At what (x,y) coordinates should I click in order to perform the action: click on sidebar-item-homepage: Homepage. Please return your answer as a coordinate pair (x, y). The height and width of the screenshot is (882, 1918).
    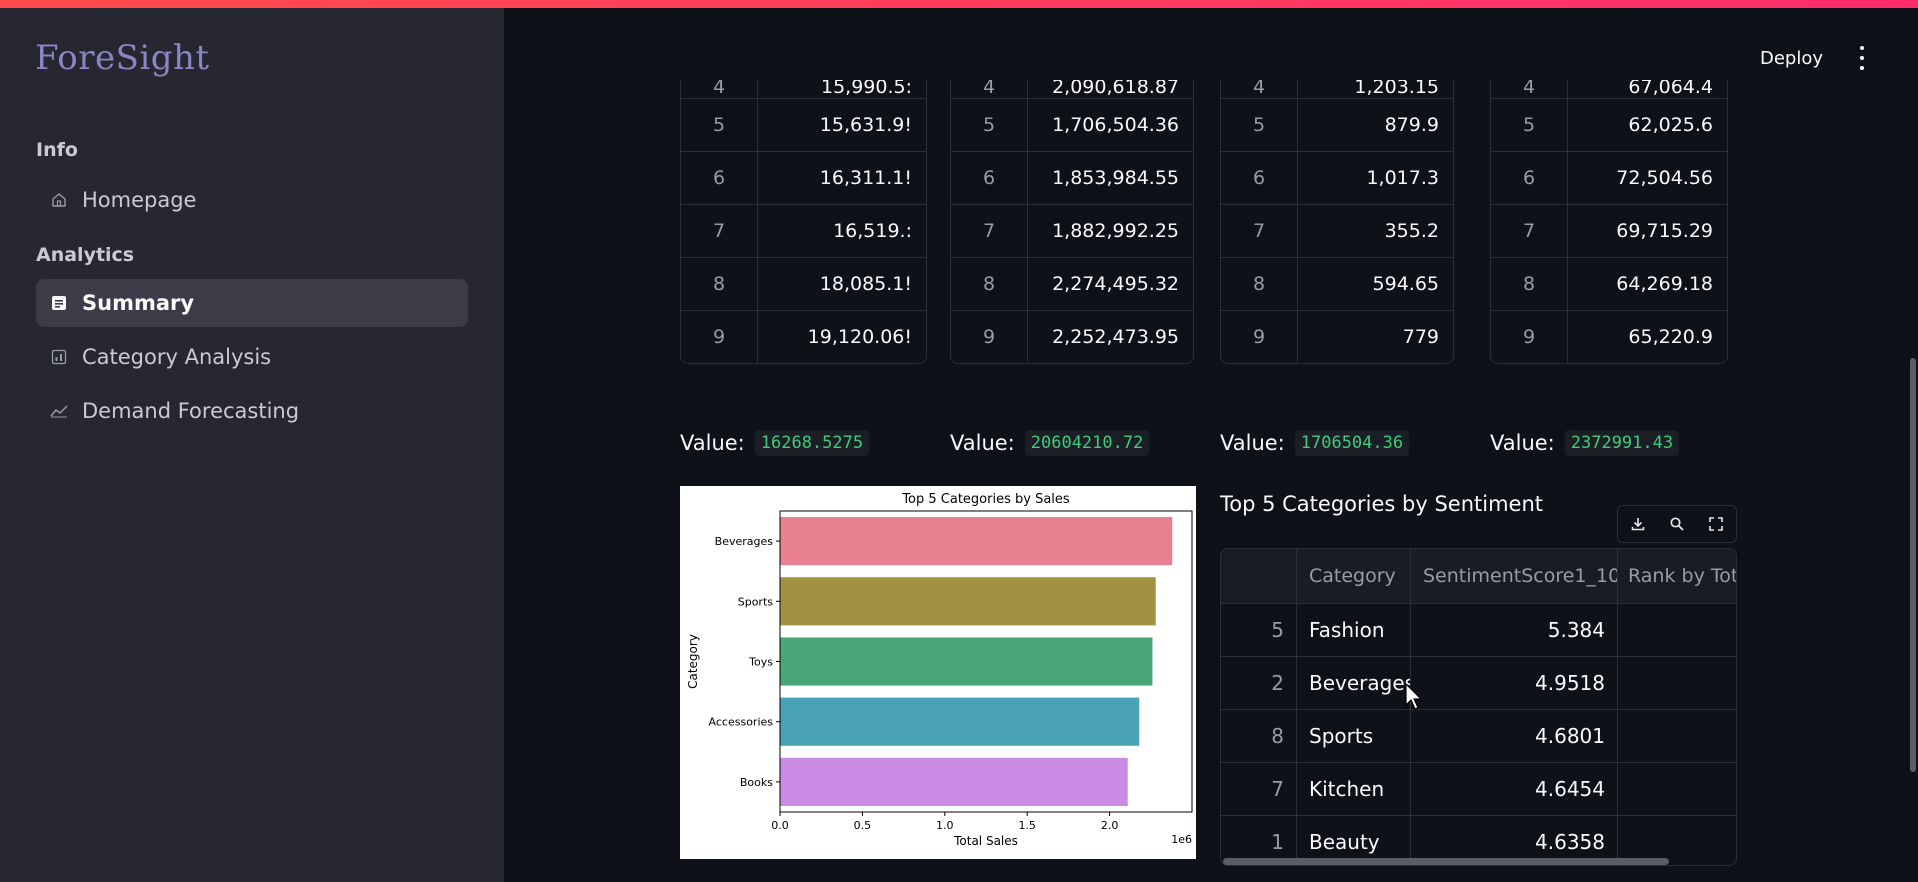
    Looking at the image, I should click on (252, 200).